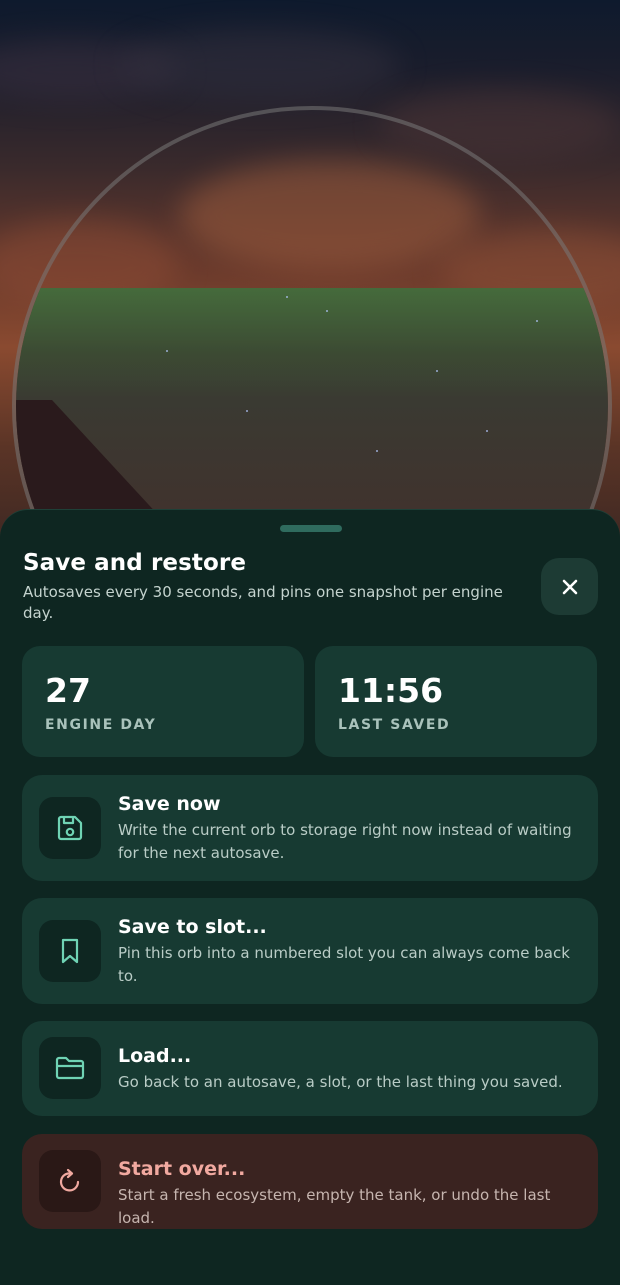 The image size is (620, 1285). I want to click on last-saved-card: 11:56 LAST SAVED, so click(456, 701).